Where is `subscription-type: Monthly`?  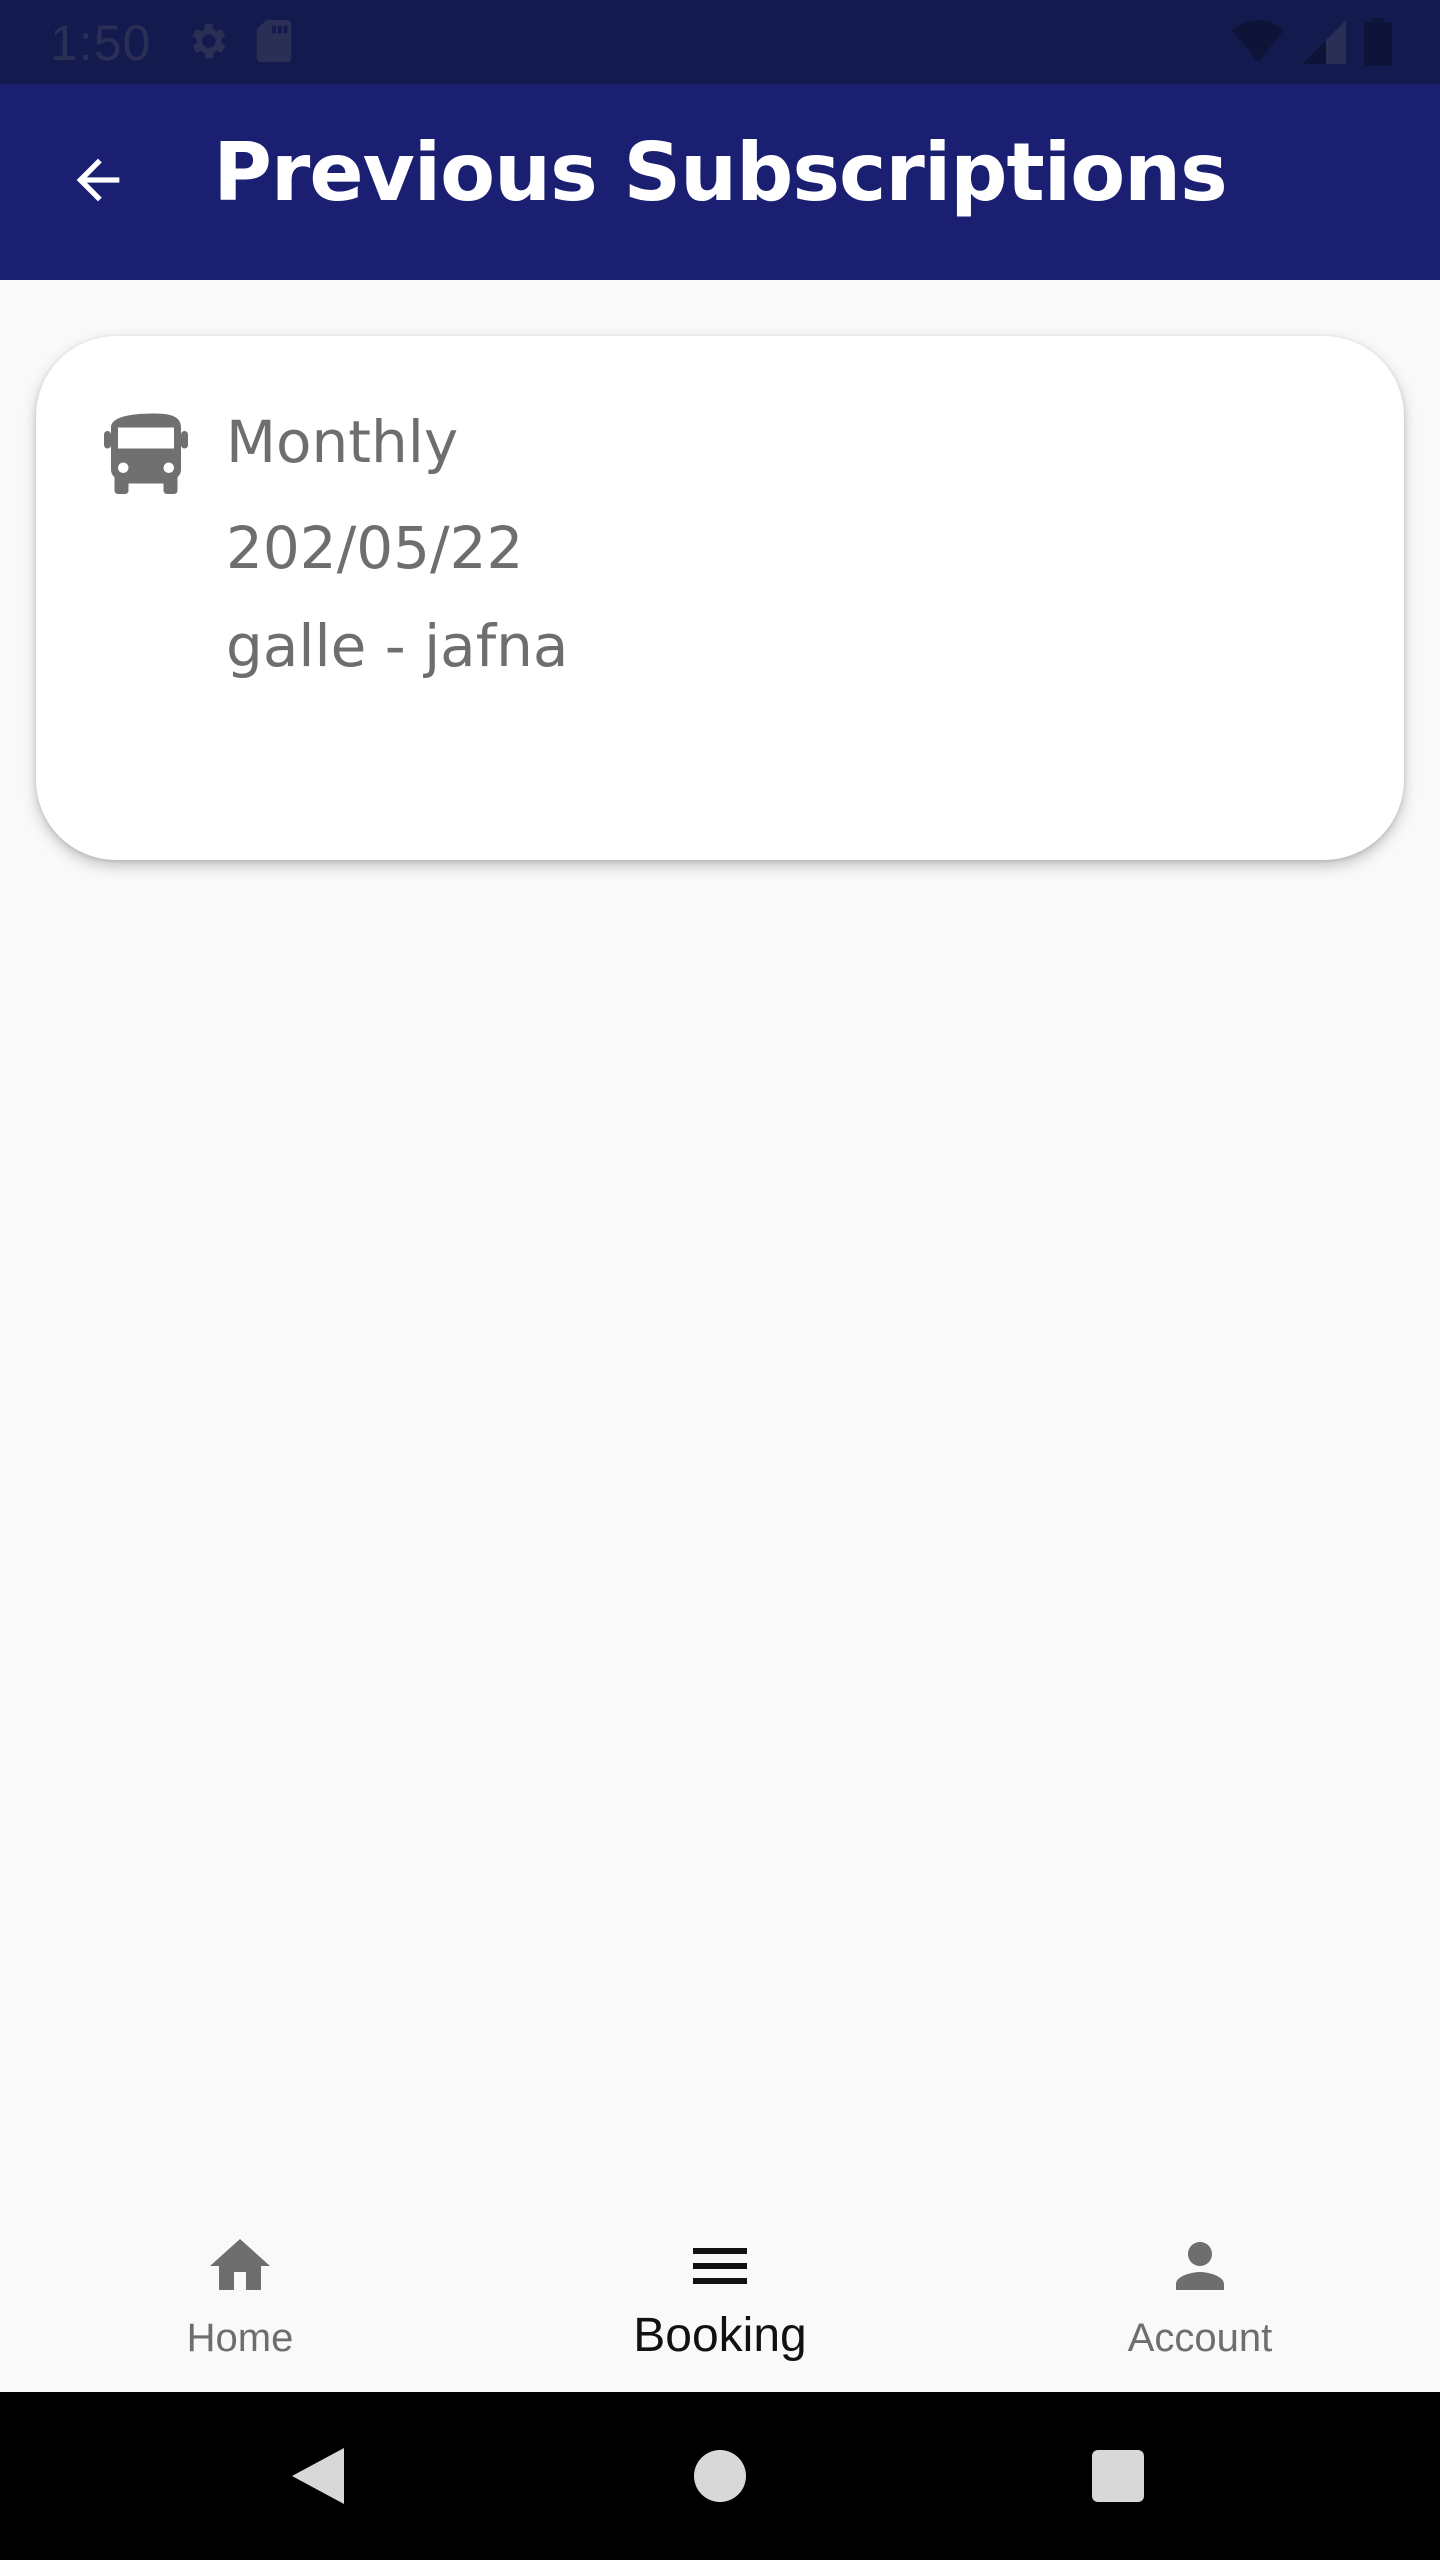 subscription-type: Monthly is located at coordinates (342, 442).